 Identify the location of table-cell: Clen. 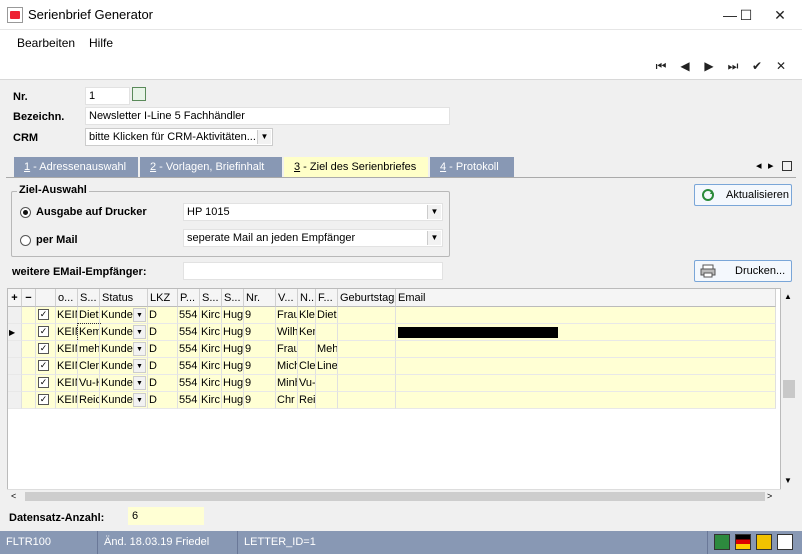
(89, 366).